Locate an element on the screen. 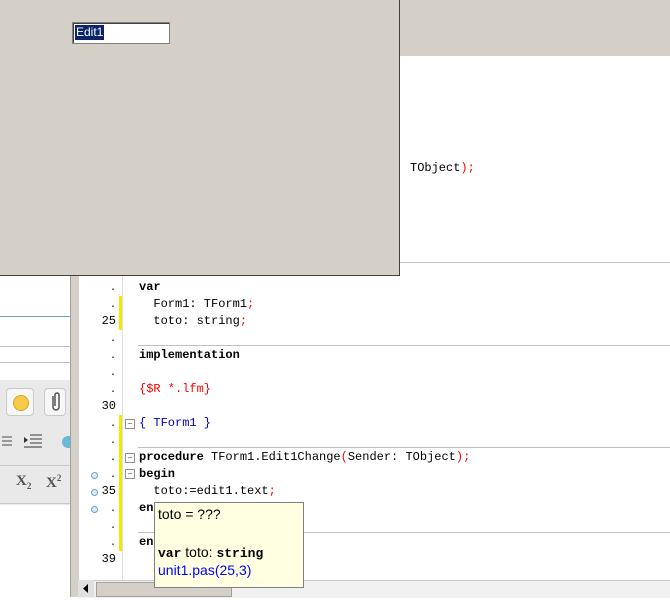 The width and height of the screenshot is (670, 600). outdent-icon is located at coordinates (10, 442).